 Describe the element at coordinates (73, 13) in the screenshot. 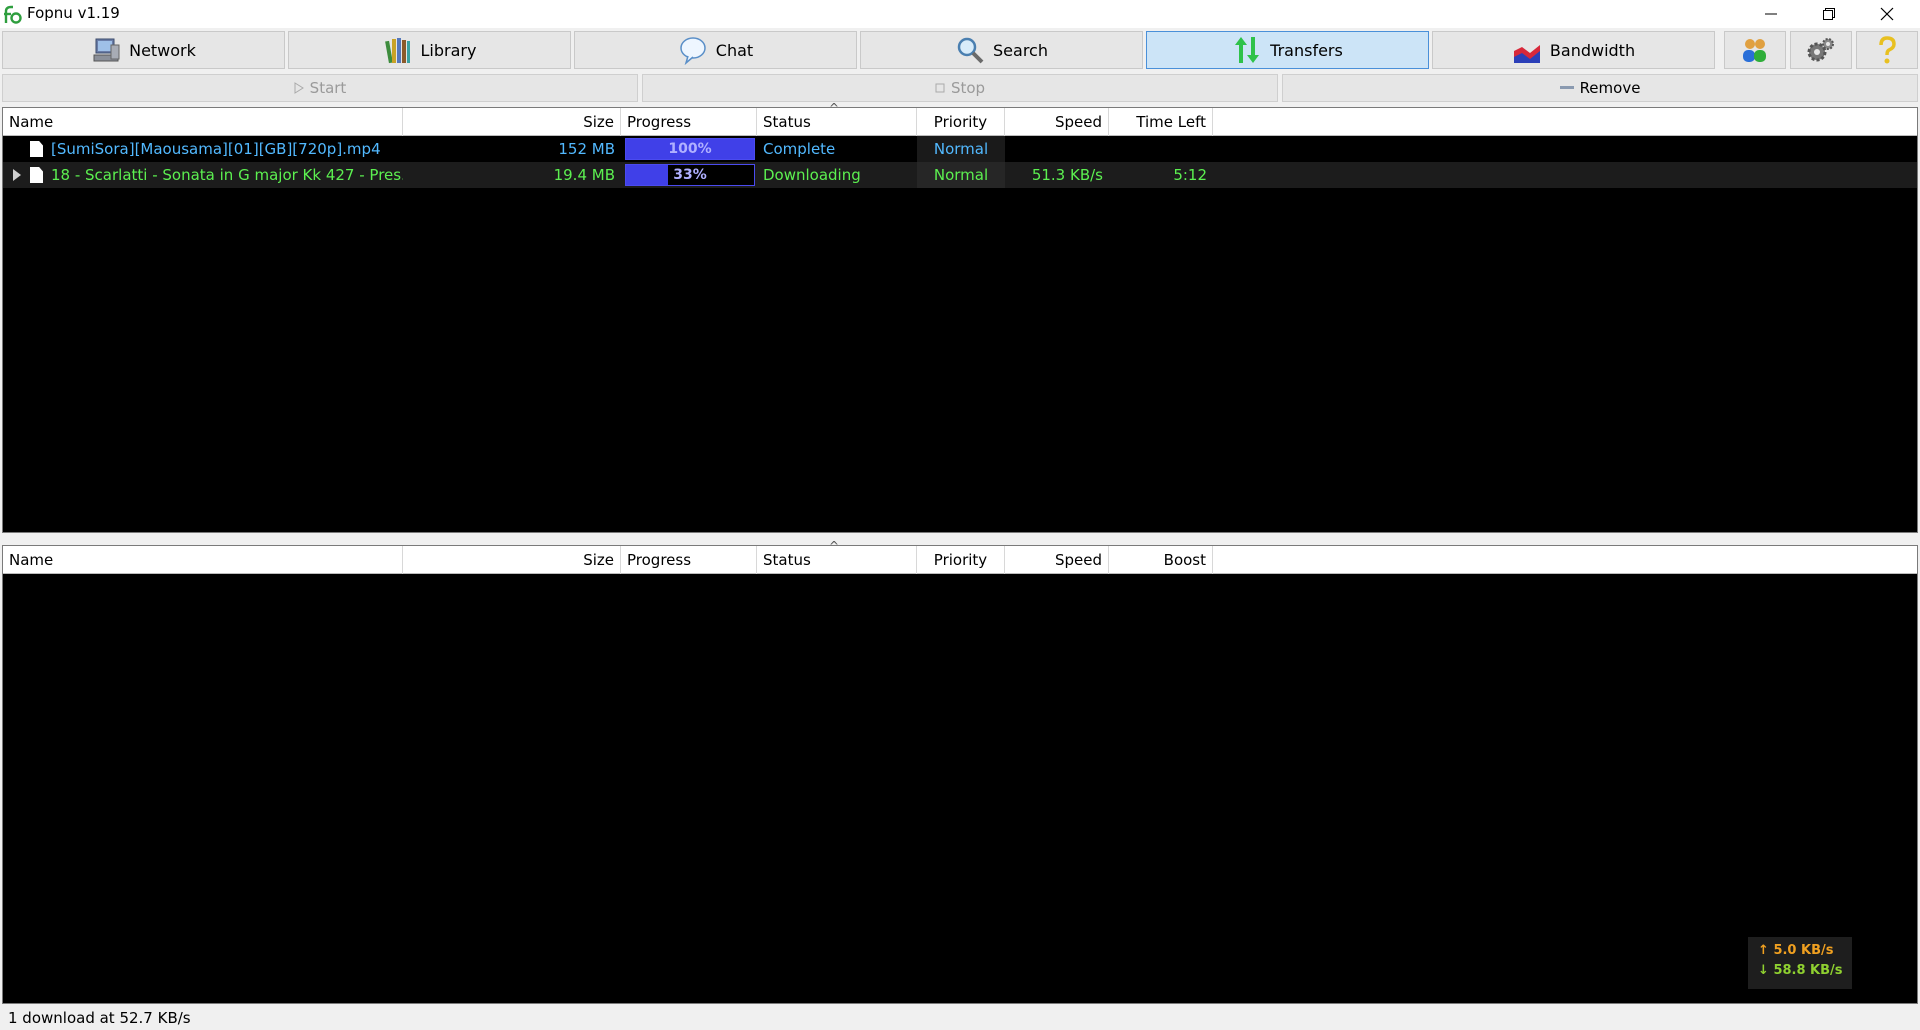

I see `window-title: Fopnu v1.19` at that location.